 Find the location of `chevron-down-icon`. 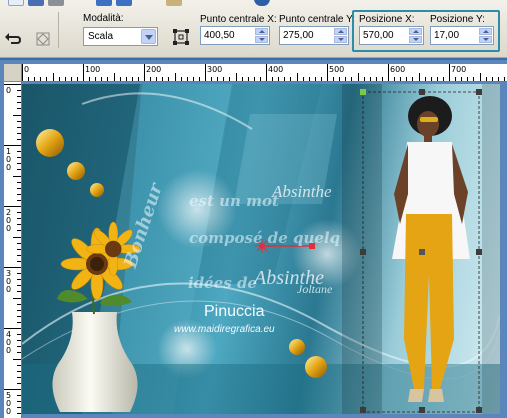

chevron-down-icon is located at coordinates (148, 36).